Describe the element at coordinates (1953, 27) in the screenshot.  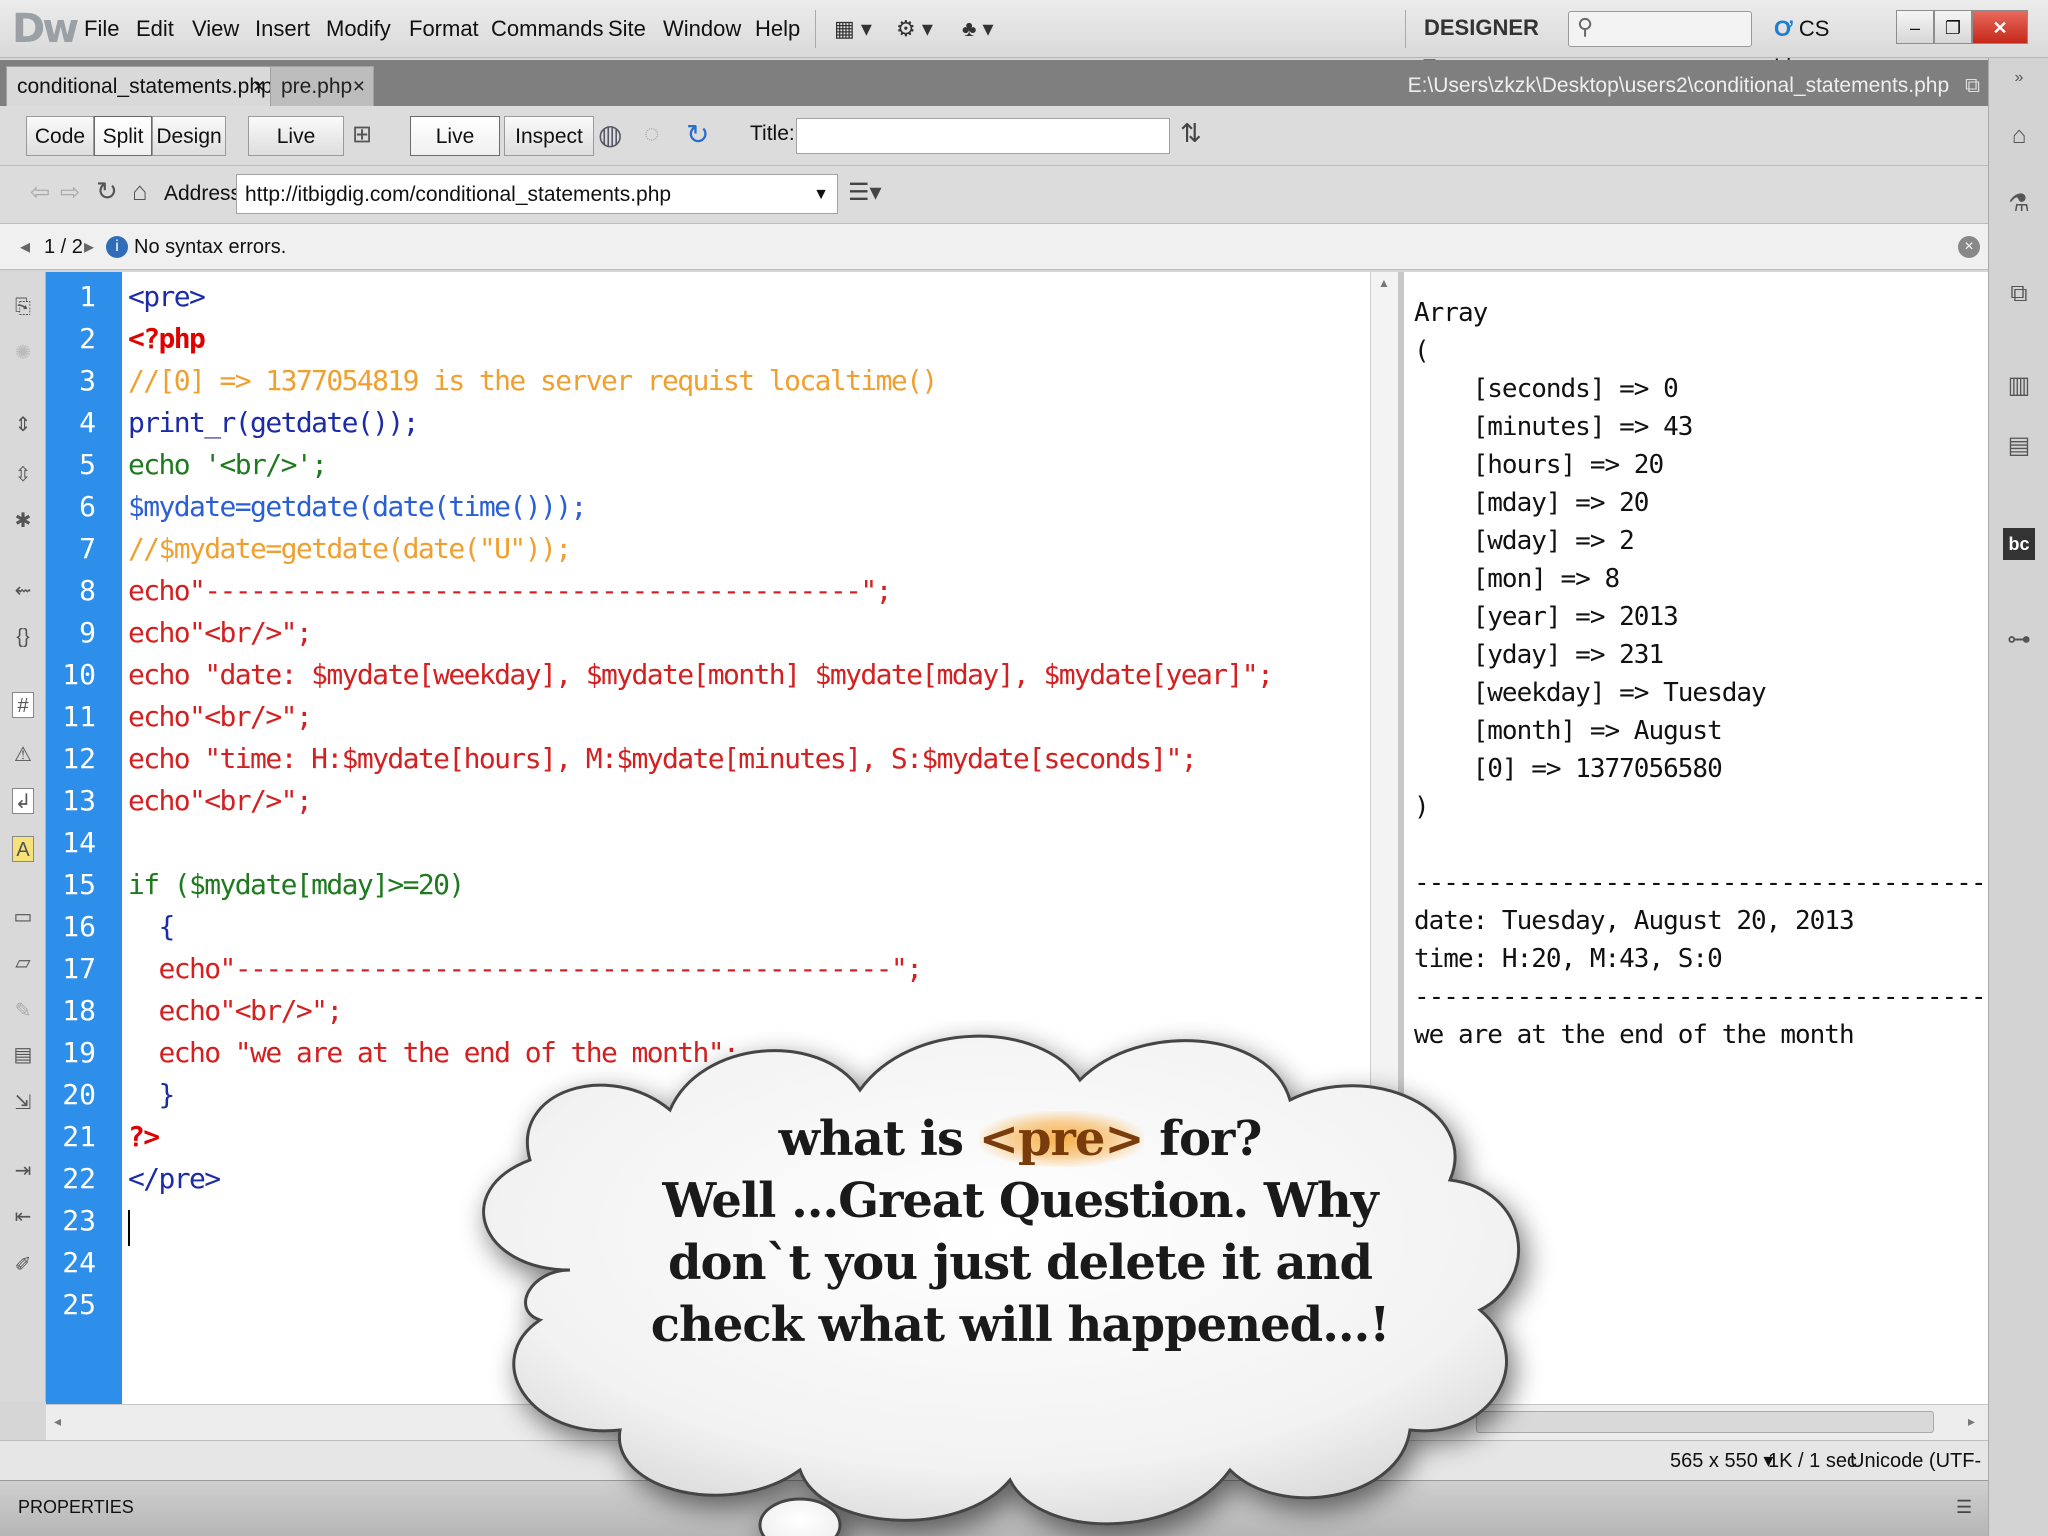
I see `restore-button: ❐` at that location.